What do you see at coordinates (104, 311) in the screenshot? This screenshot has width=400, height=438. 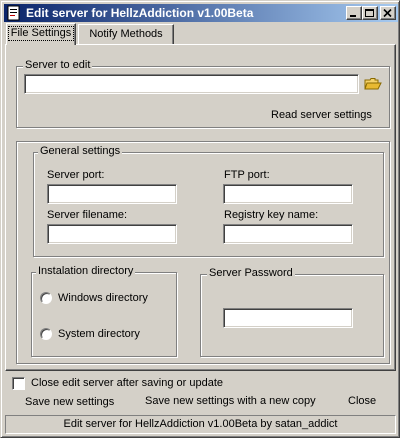 I see `install-directory-group: Instalation directory` at bounding box center [104, 311].